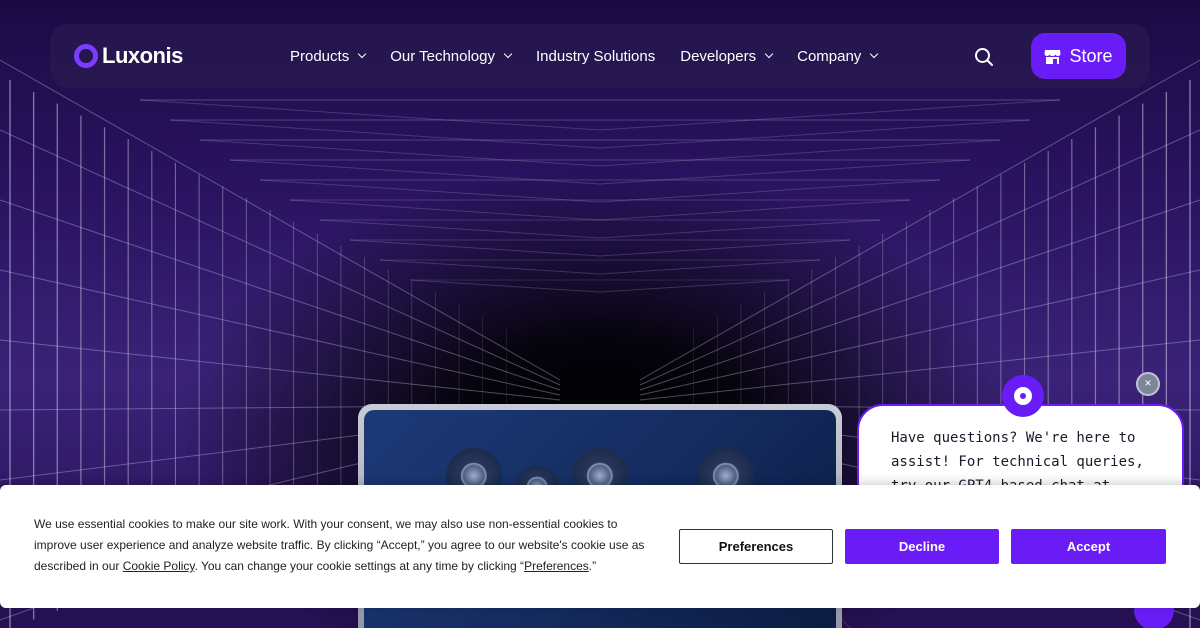 Image resolution: width=1200 pixels, height=628 pixels. I want to click on search-icon, so click(984, 57).